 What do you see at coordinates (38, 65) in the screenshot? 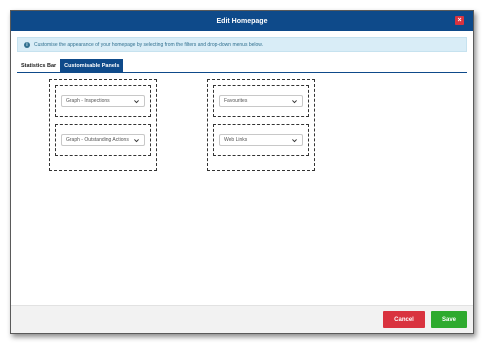
I see `tab-statistics-bar: Statistics Bar` at bounding box center [38, 65].